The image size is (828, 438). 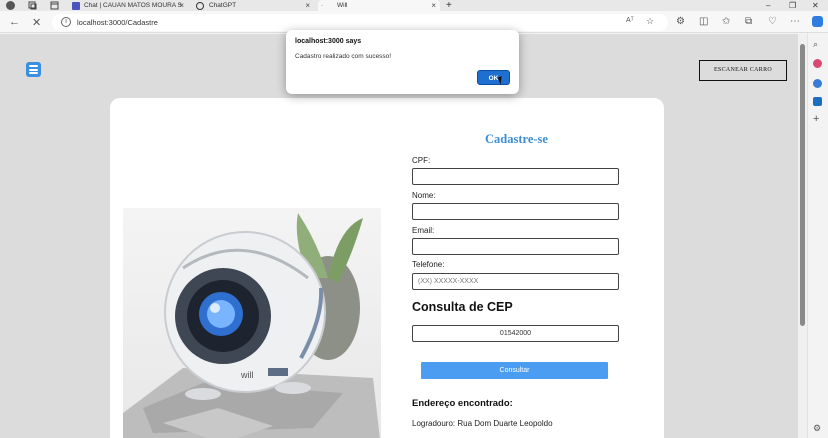 I want to click on browser-sidebar: ⌕ + ⚙, so click(x=817, y=235).